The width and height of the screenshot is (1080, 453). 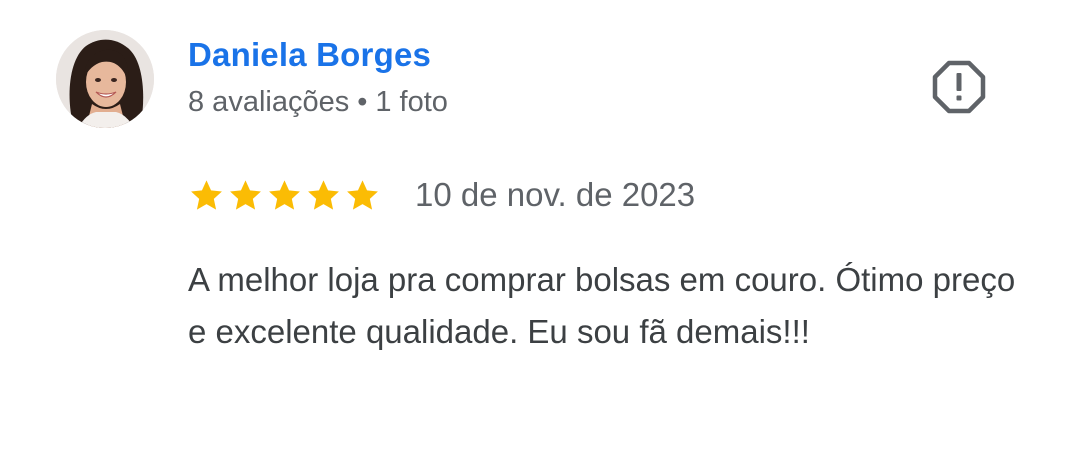 I want to click on rating-row: 10 de nov. de 2023, so click(x=441, y=195).